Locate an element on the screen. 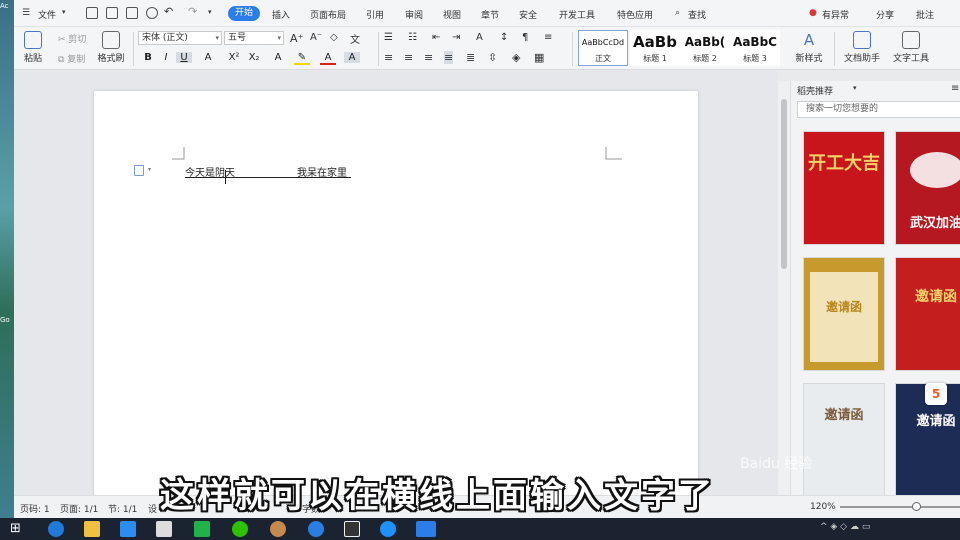 The width and height of the screenshot is (960, 540). windows-start-icon: ⊞ is located at coordinates (15, 528).